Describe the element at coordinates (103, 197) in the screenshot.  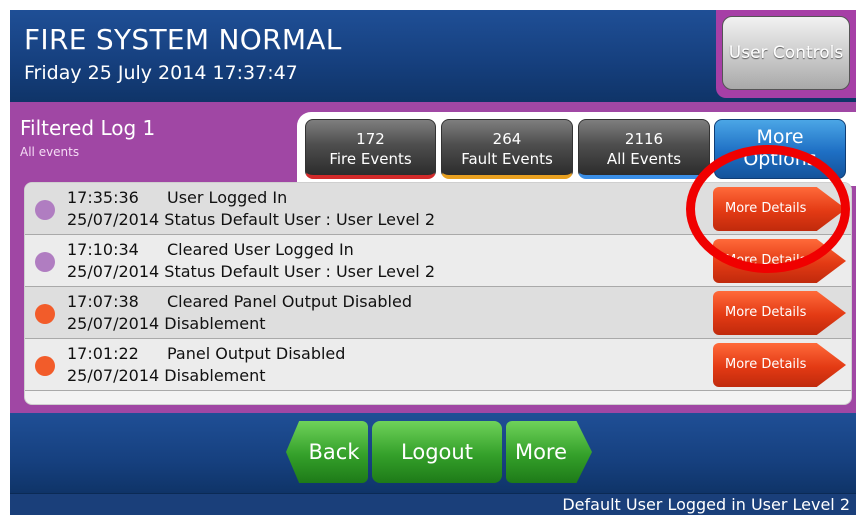
I see `event-time: 17:35:36` at that location.